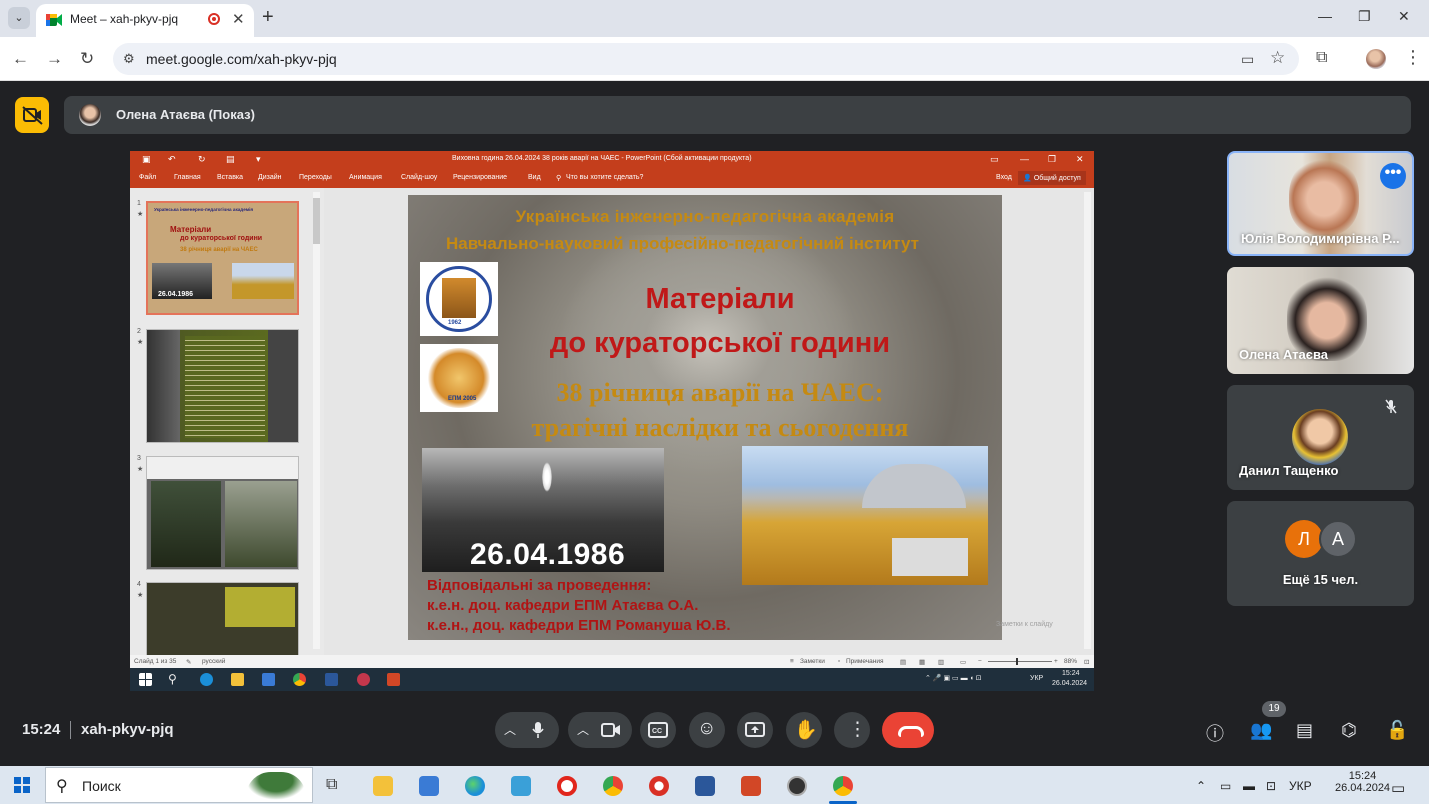 The width and height of the screenshot is (1429, 804). What do you see at coordinates (365, 177) in the screenshot?
I see `ribbon-tab-animation: Анимация` at bounding box center [365, 177].